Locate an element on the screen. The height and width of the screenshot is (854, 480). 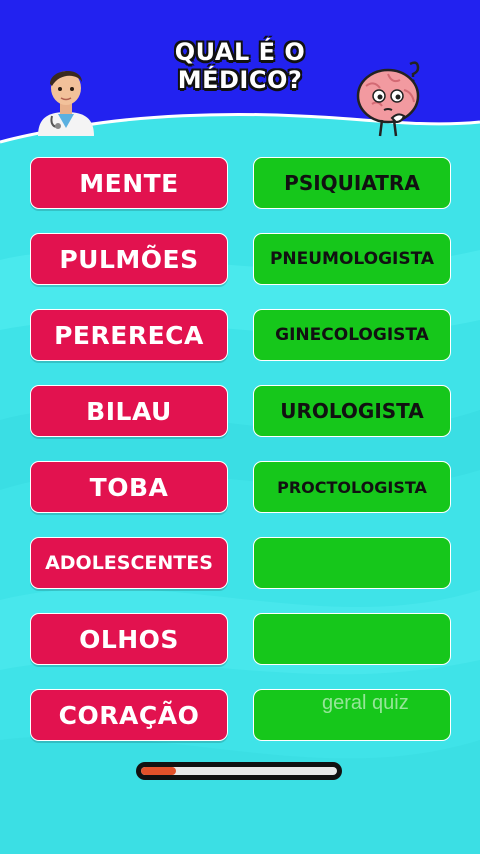
title-line-2: MÉDICO? is located at coordinates (240, 80).